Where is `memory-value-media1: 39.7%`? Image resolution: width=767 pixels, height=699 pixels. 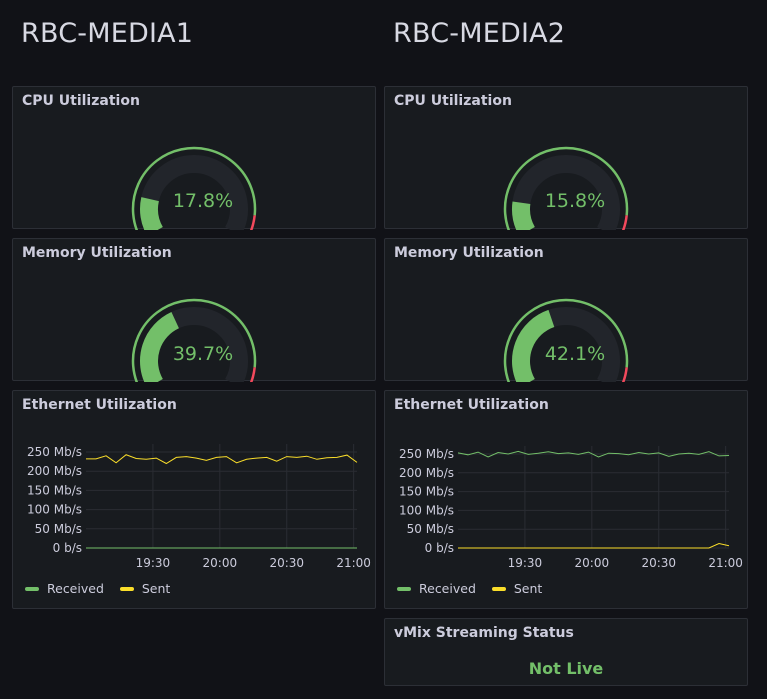
memory-value-media1: 39.7% is located at coordinates (203, 354).